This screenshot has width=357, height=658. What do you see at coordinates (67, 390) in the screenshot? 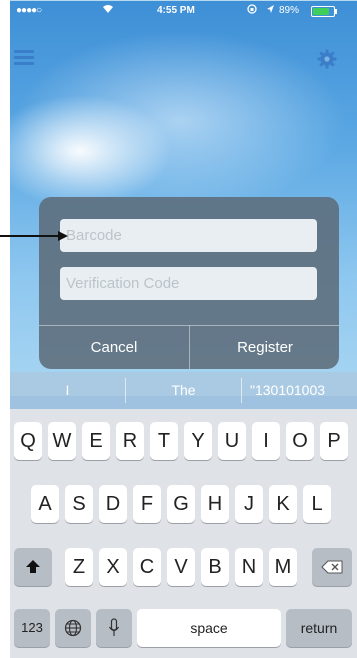
I see `suggestion-item: I` at bounding box center [67, 390].